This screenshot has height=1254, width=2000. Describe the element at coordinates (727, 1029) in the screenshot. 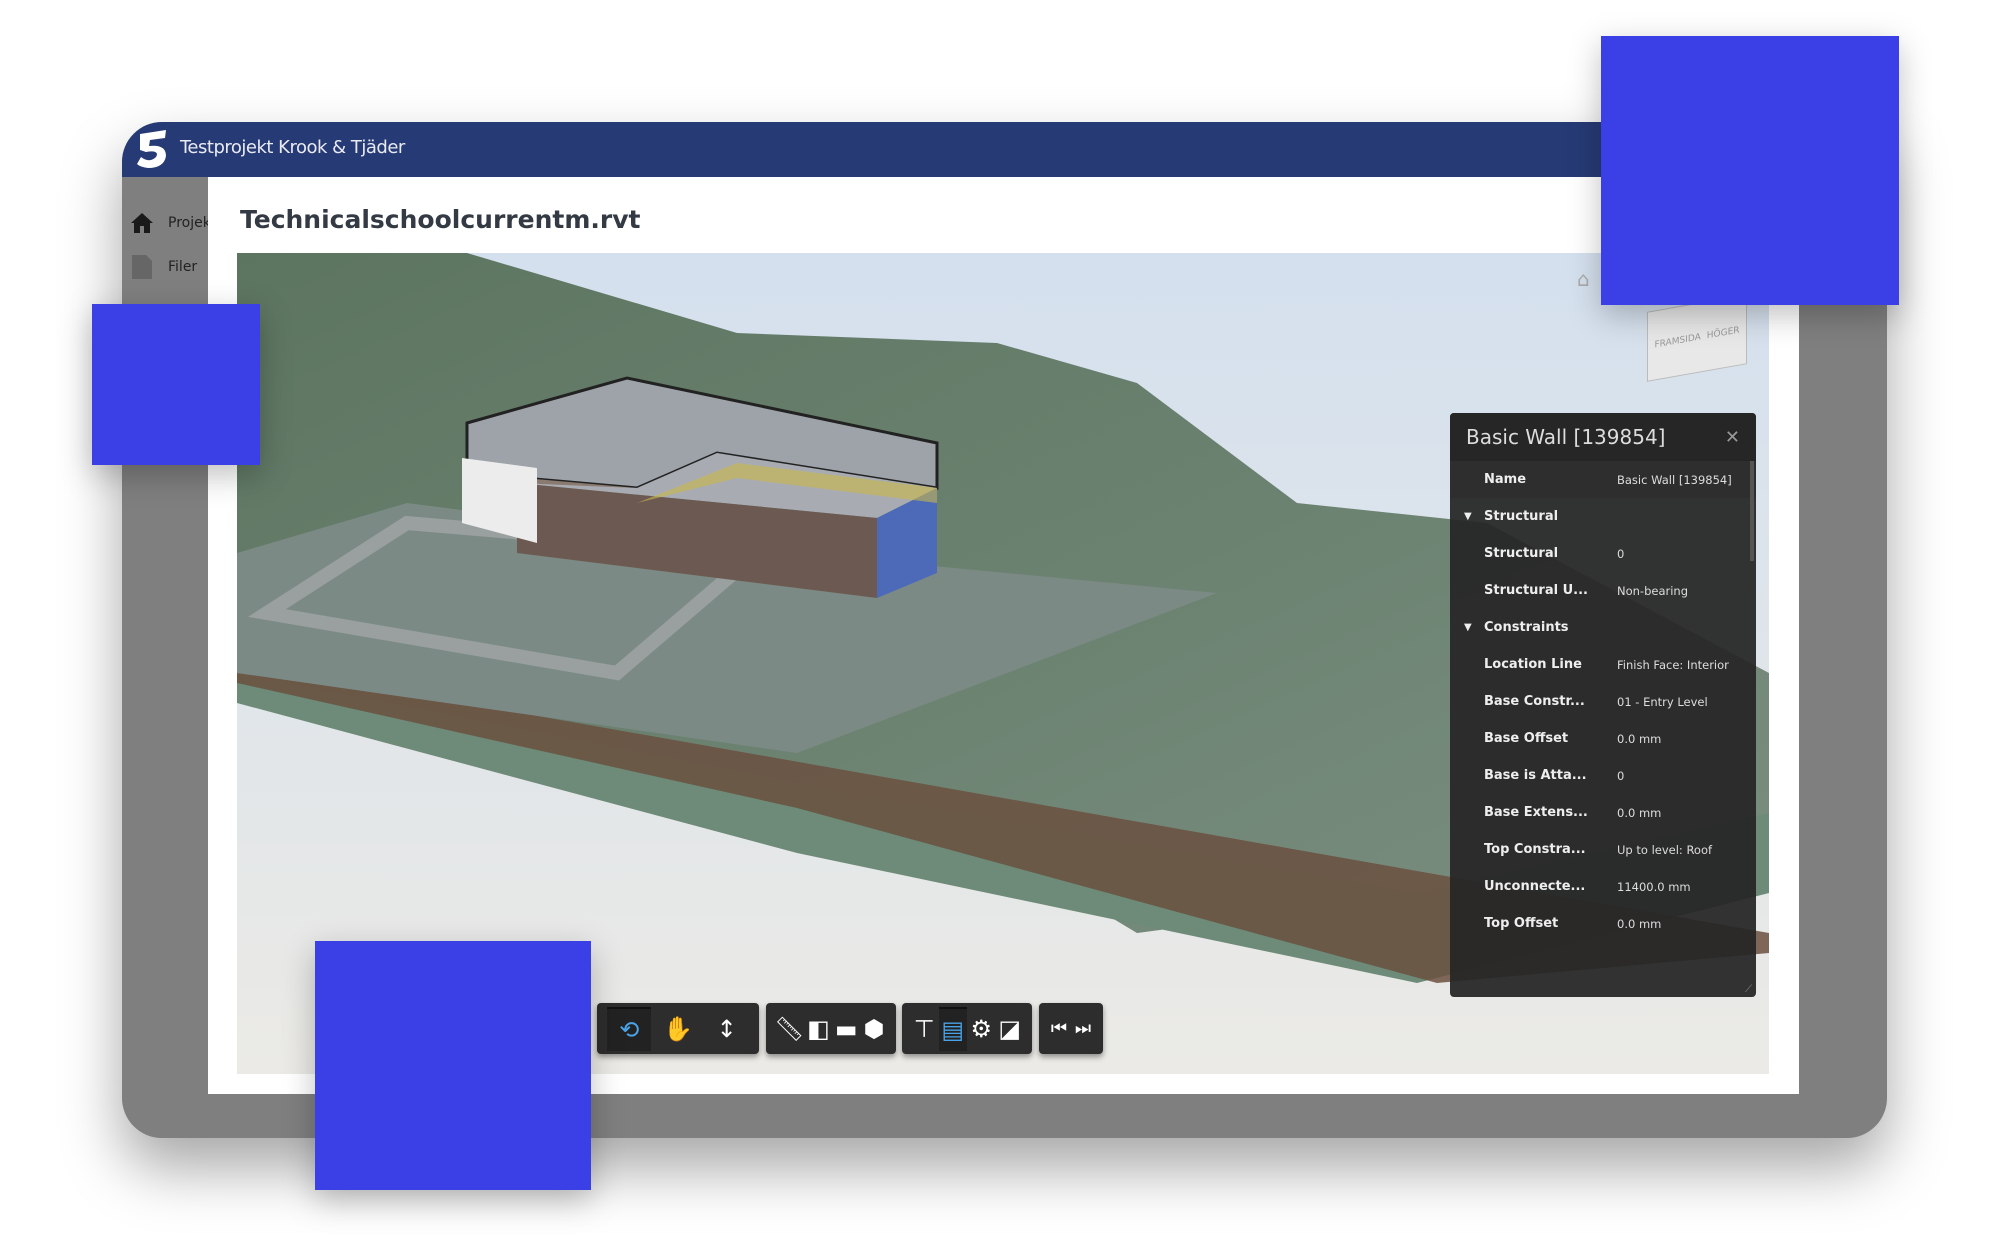

I see `zoom-icon: ↕` at that location.